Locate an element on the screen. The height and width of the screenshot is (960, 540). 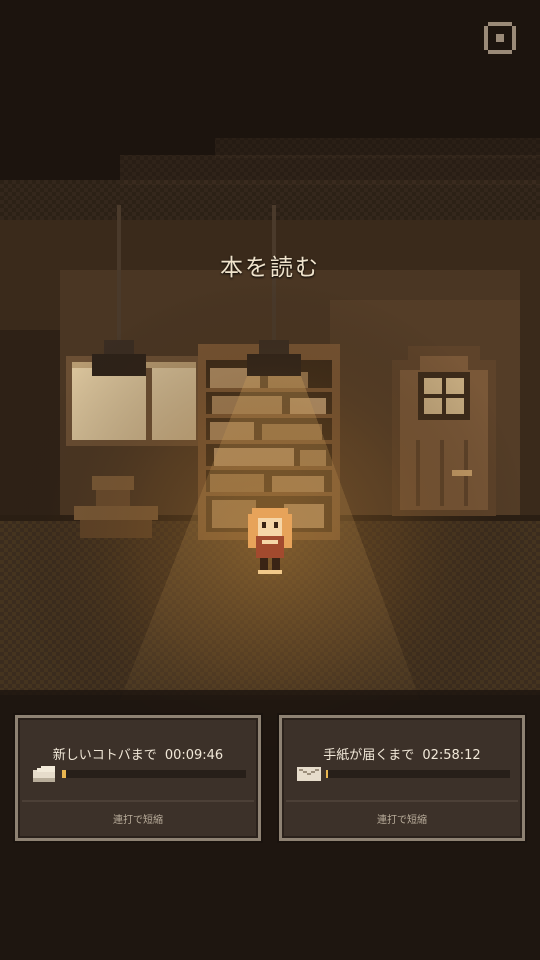
new-word-timer-card: 新しいコトバまで 00:09:46 連打で短縮 is located at coordinates (138, 778).